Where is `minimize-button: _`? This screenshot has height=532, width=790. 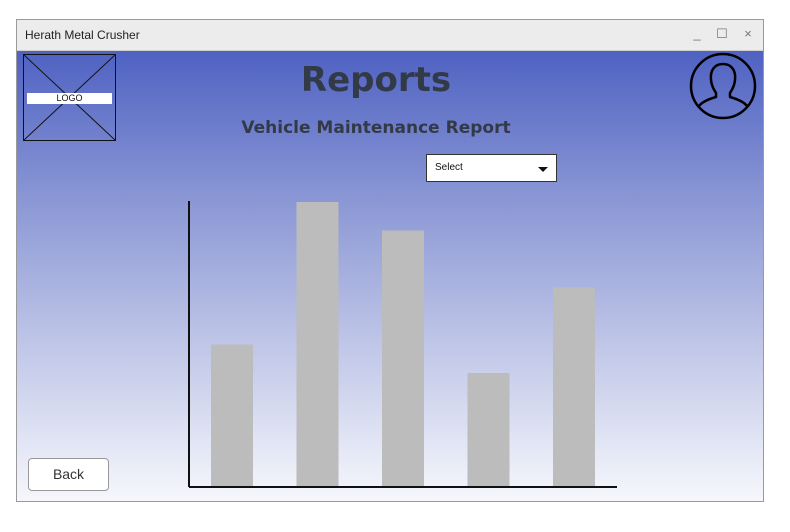 minimize-button: _ is located at coordinates (697, 33).